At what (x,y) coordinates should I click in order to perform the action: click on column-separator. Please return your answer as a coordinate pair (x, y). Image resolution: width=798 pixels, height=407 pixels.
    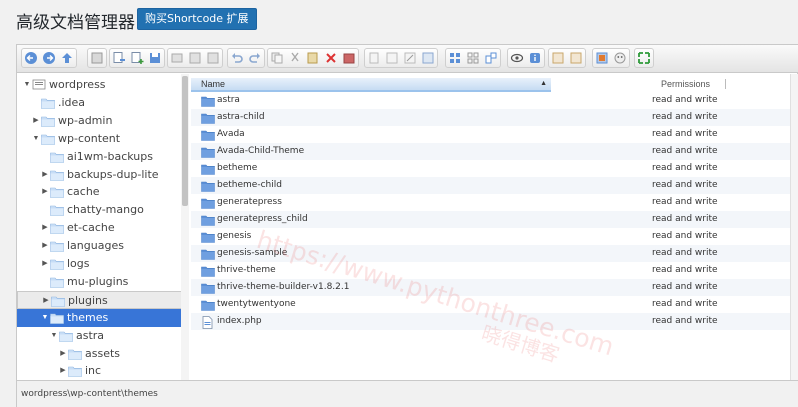
    Looking at the image, I should click on (725, 84).